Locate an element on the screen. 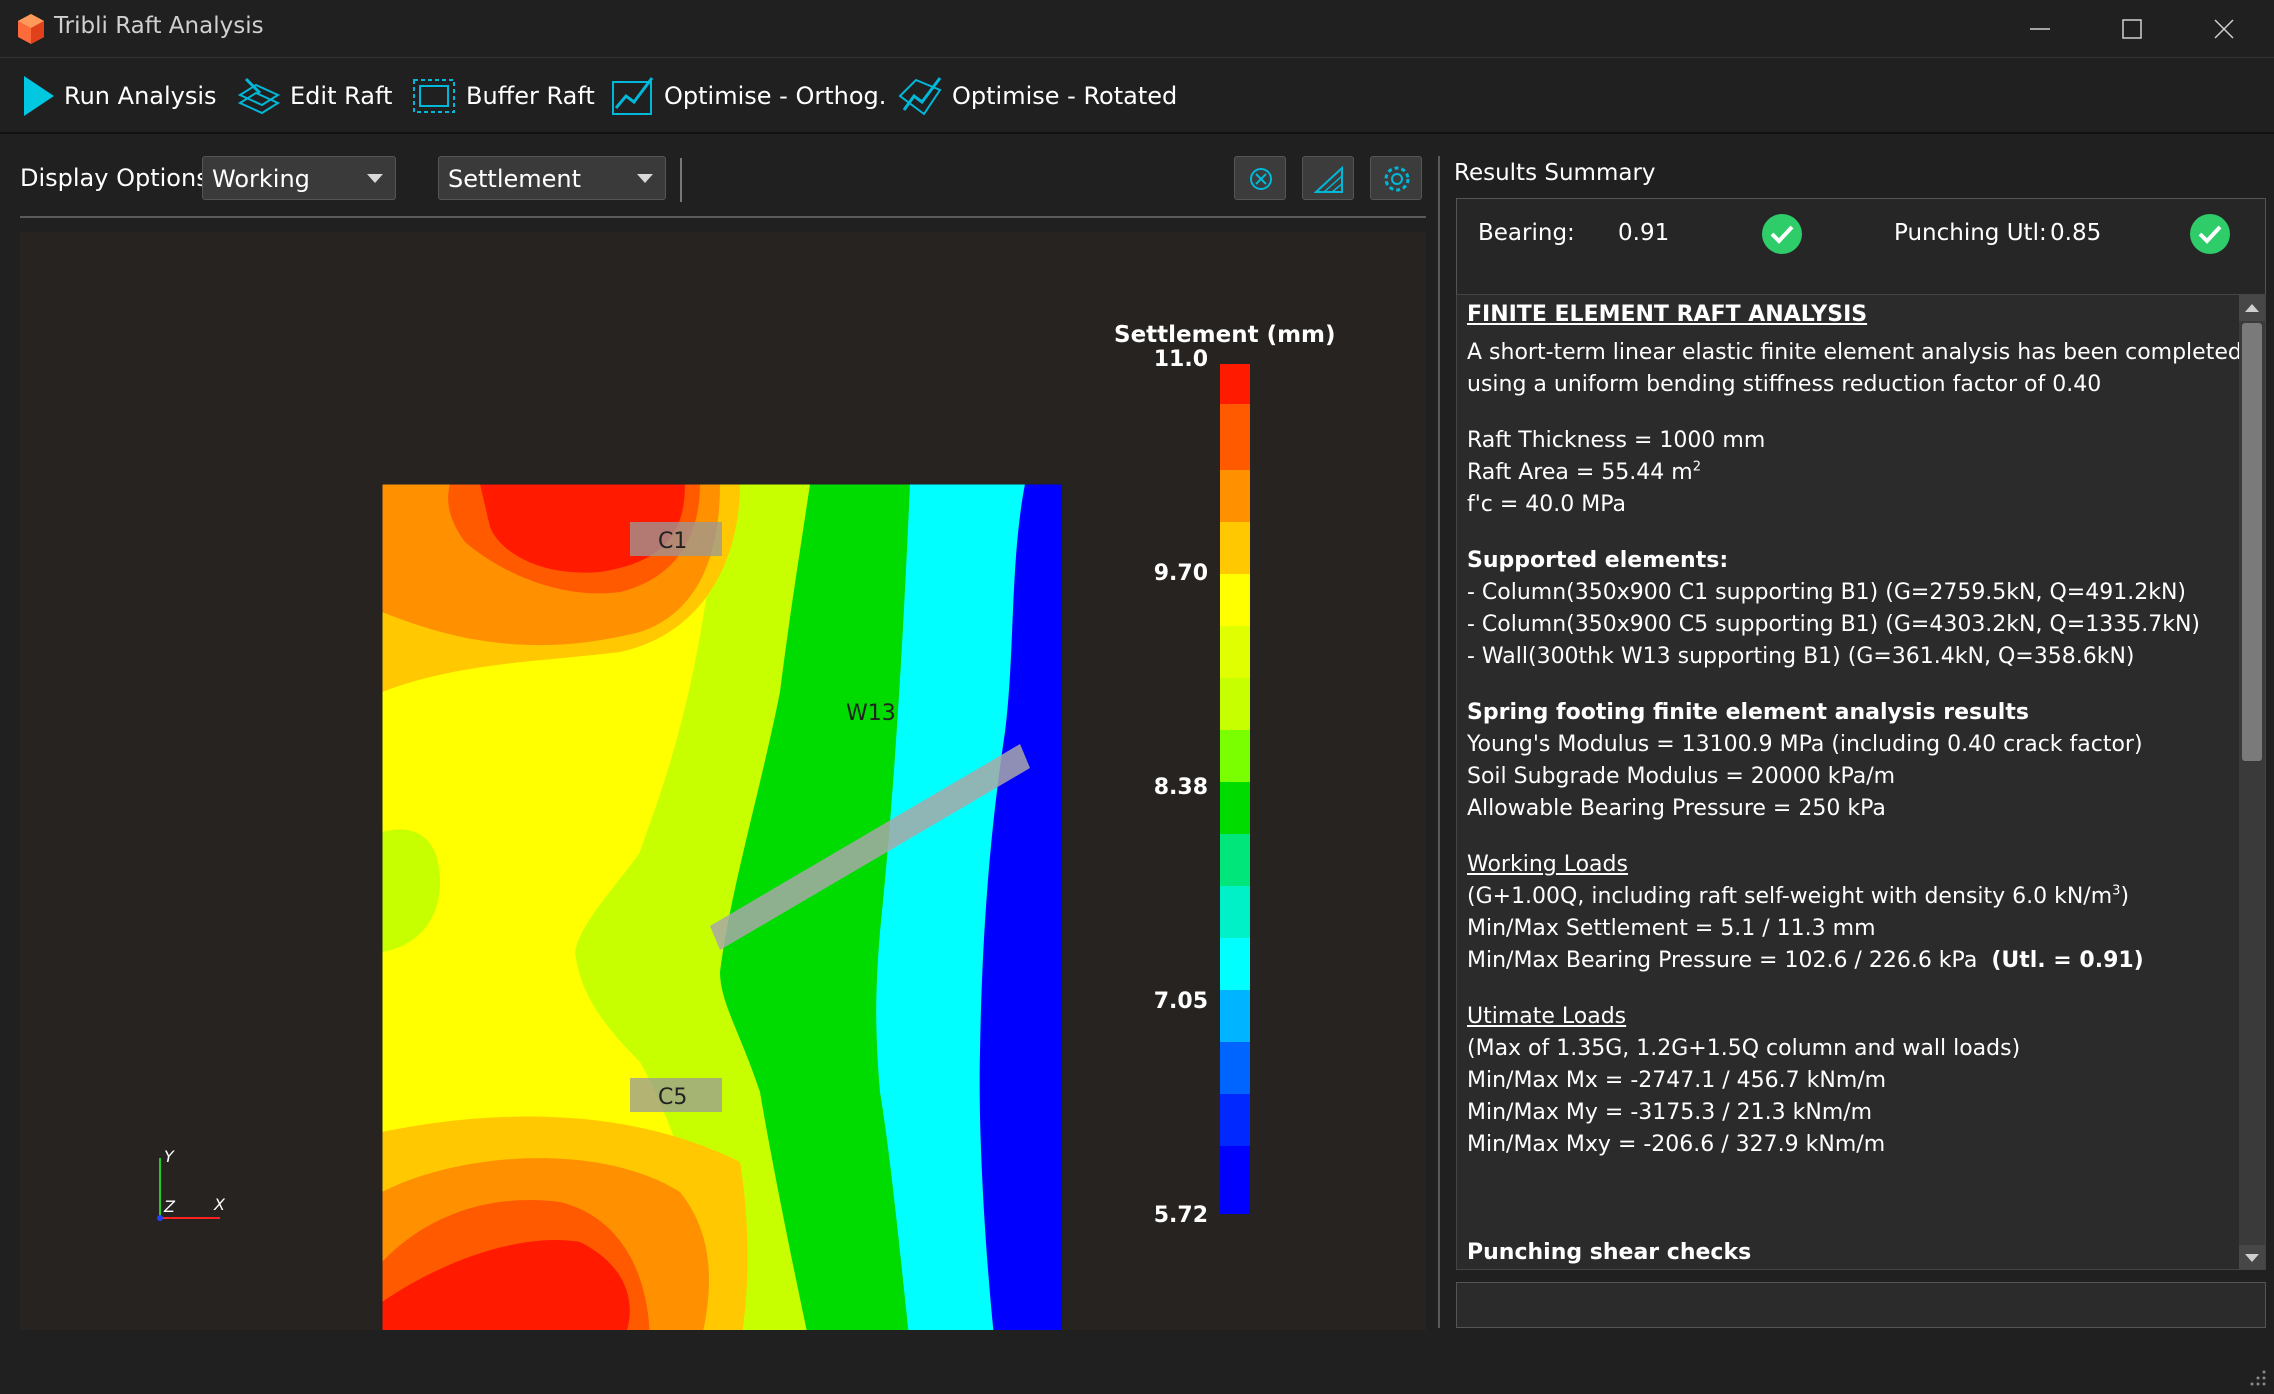 Image resolution: width=2274 pixels, height=1394 pixels. optimise-rotated-button: Optimise - Rotated is located at coordinates (1036, 96).